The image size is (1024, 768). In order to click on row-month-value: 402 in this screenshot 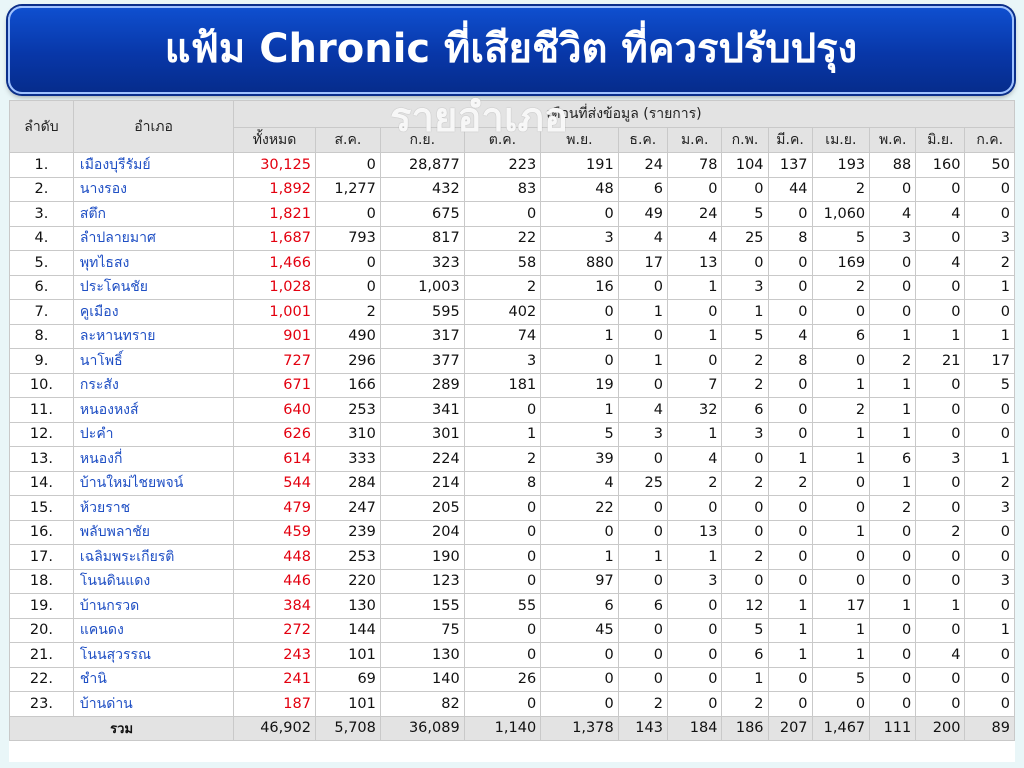, I will do `click(502, 312)`.